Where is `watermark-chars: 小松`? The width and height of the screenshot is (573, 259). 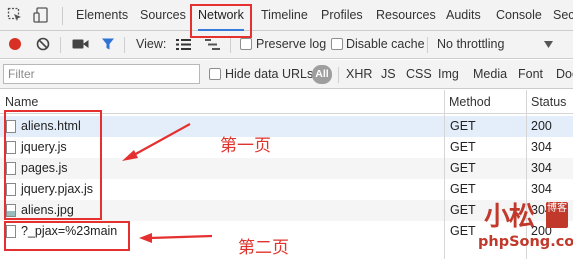 watermark-chars: 小松 is located at coordinates (509, 217).